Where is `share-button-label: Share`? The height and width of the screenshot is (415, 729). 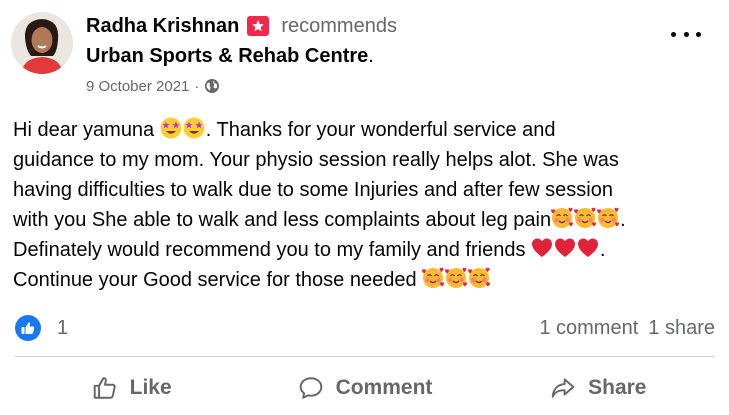 share-button-label: Share is located at coordinates (617, 387).